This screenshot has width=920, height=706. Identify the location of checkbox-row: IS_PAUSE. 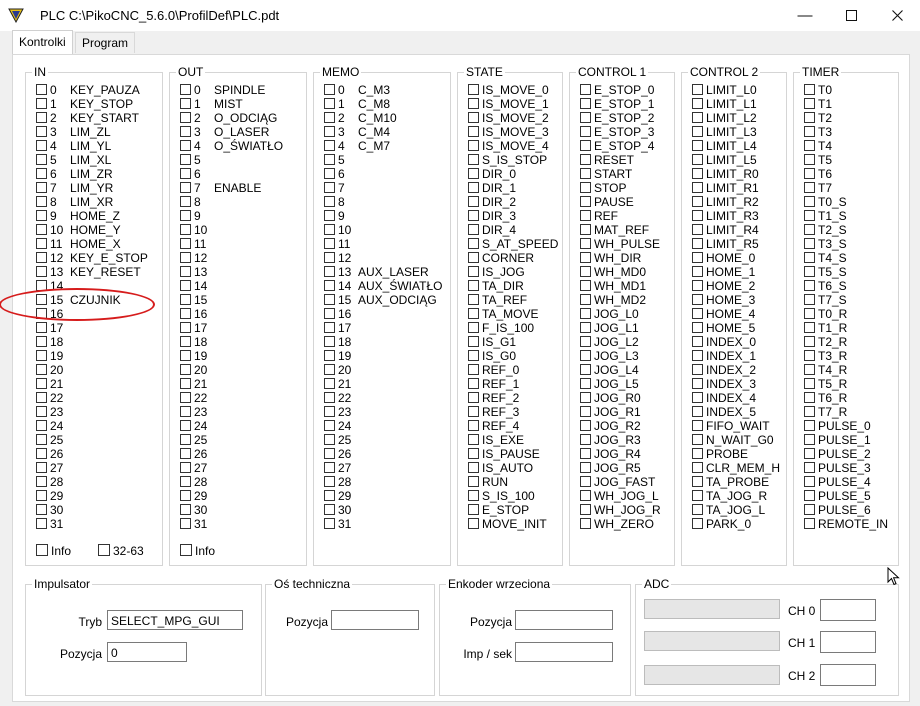
(504, 454).